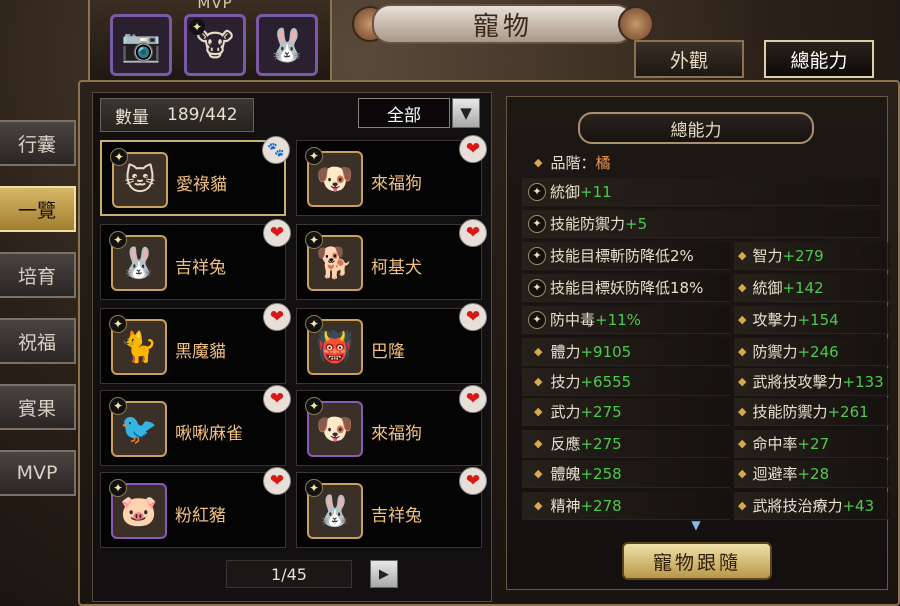 The width and height of the screenshot is (900, 606). Describe the element at coordinates (812, 412) in the screenshot. I see `stat-row: ◆ 技能防禦力 +261` at that location.